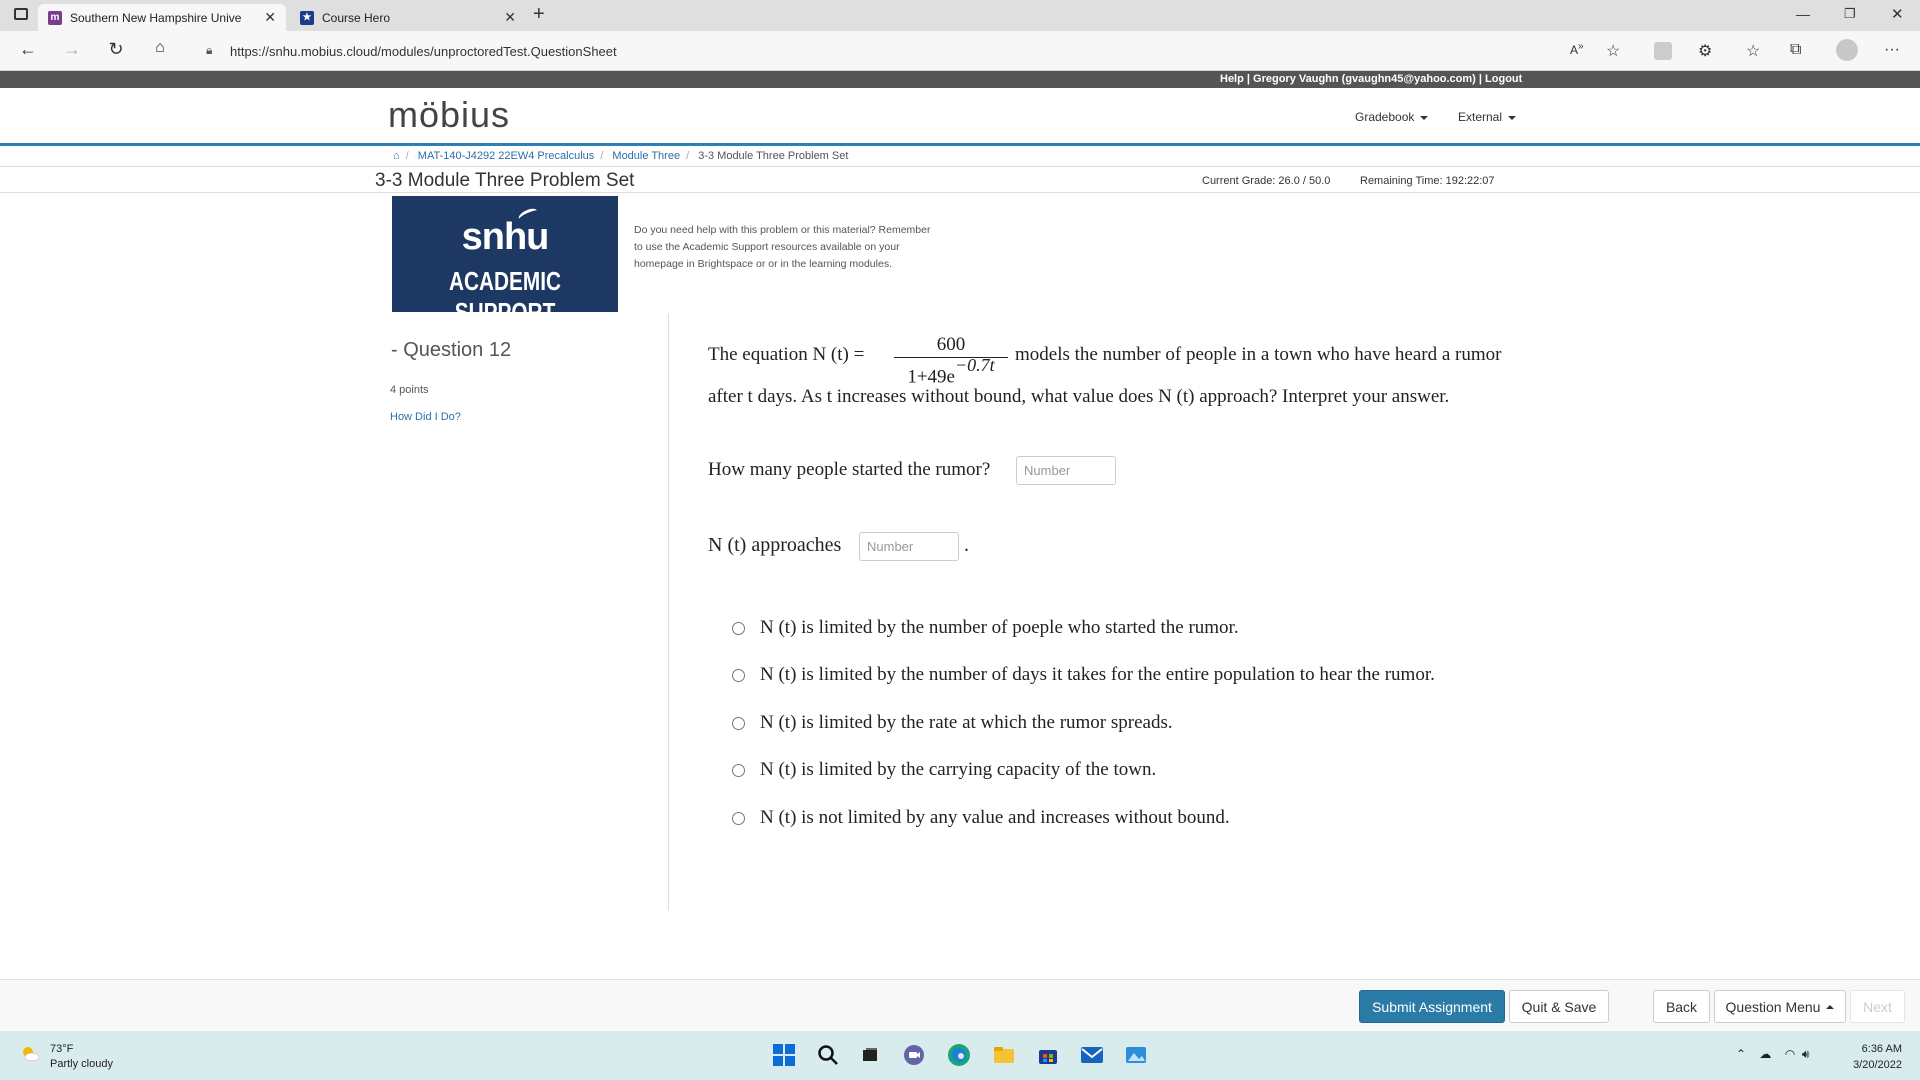  I want to click on question-menu-button: Question Menu, so click(1780, 1006).